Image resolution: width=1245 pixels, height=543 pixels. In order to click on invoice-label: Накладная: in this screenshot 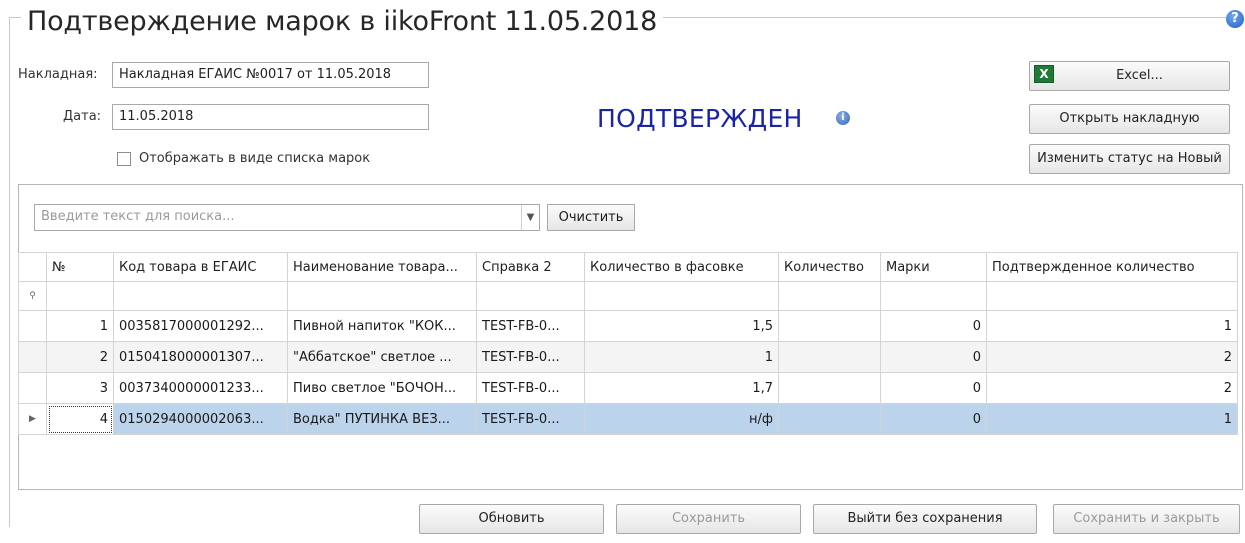, I will do `click(58, 74)`.